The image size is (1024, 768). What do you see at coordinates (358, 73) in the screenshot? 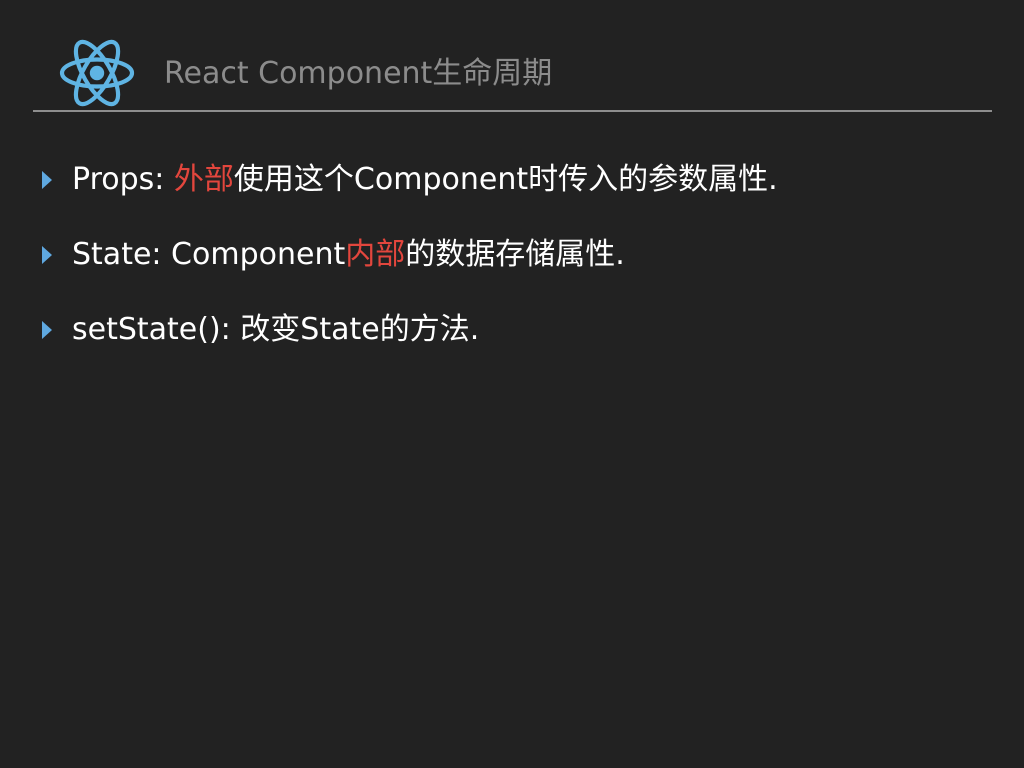
I see `slide-title: React Component生命周期` at bounding box center [358, 73].